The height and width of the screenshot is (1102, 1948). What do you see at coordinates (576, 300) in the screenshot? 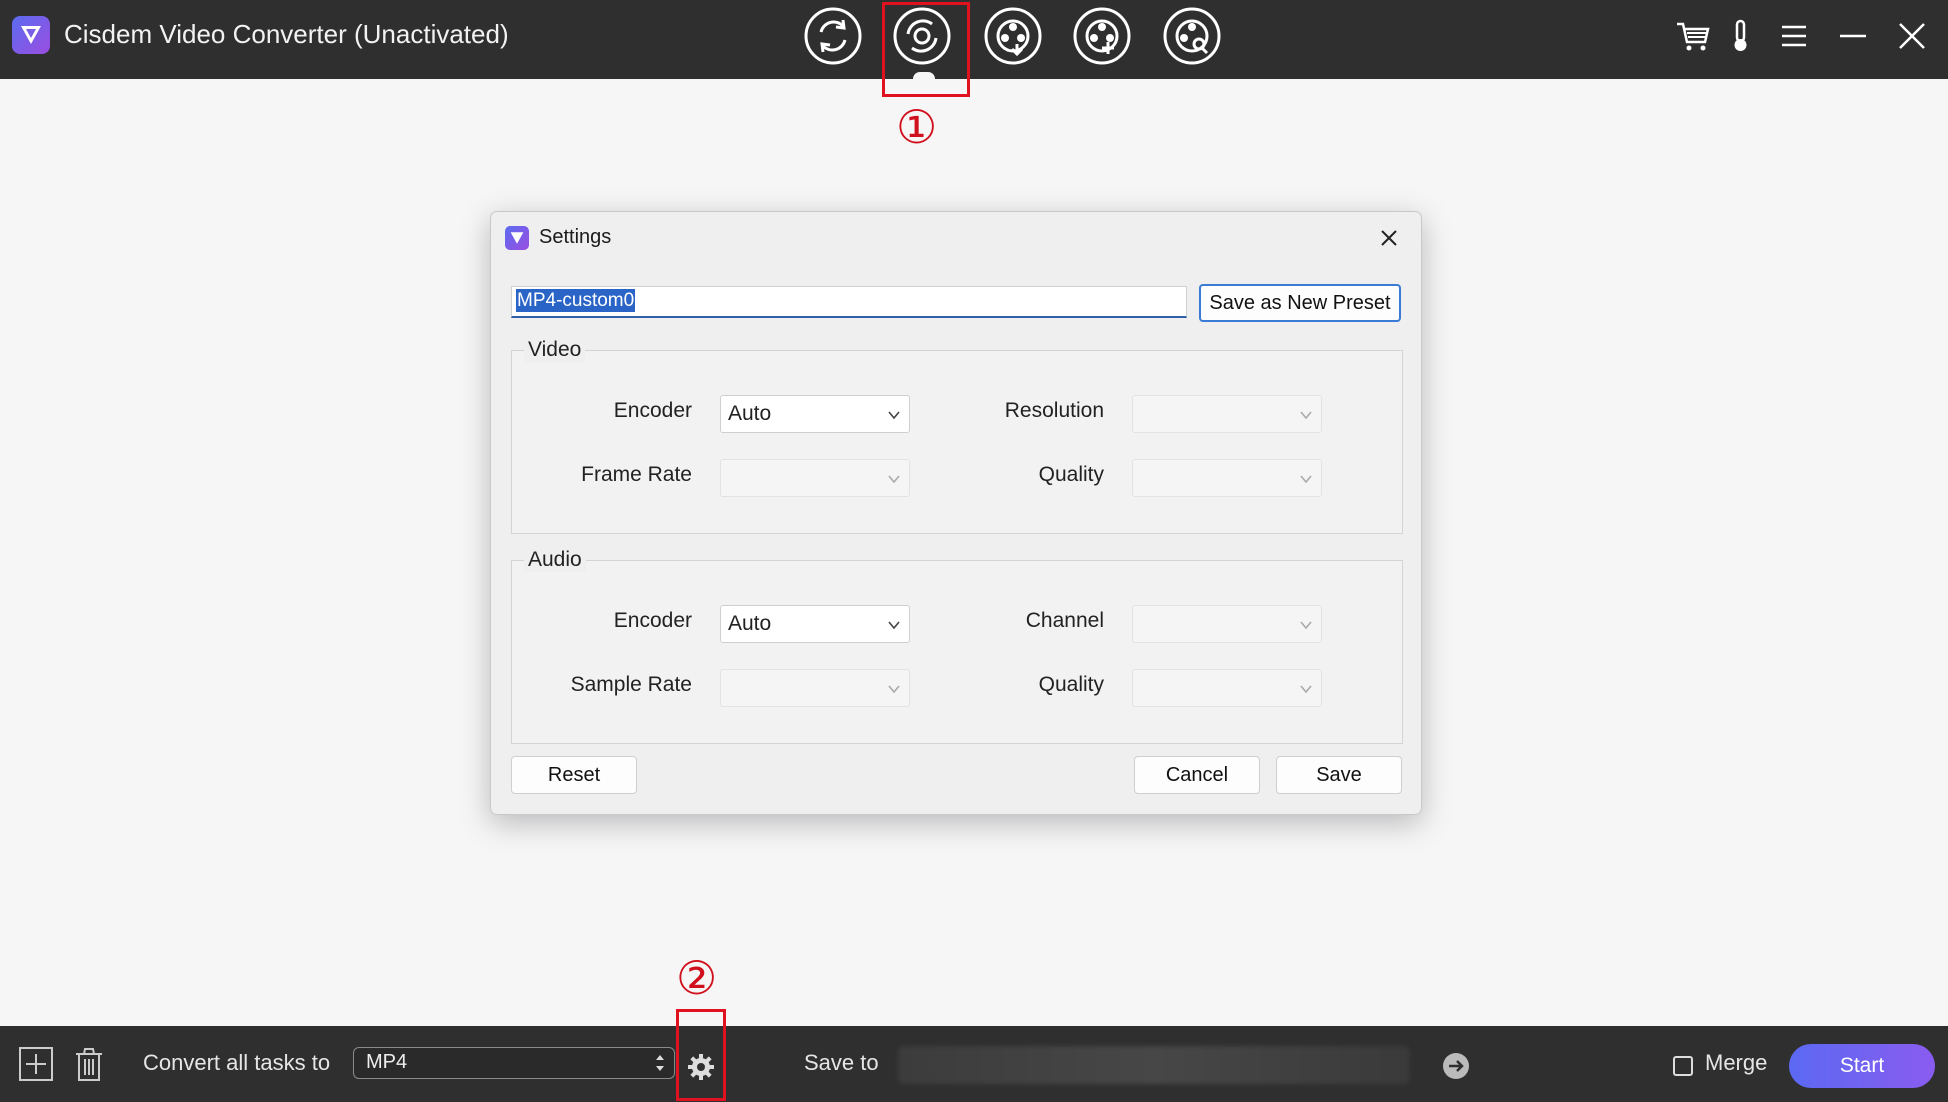
I see `preset-name-selected-text: MP4-custom0` at bounding box center [576, 300].